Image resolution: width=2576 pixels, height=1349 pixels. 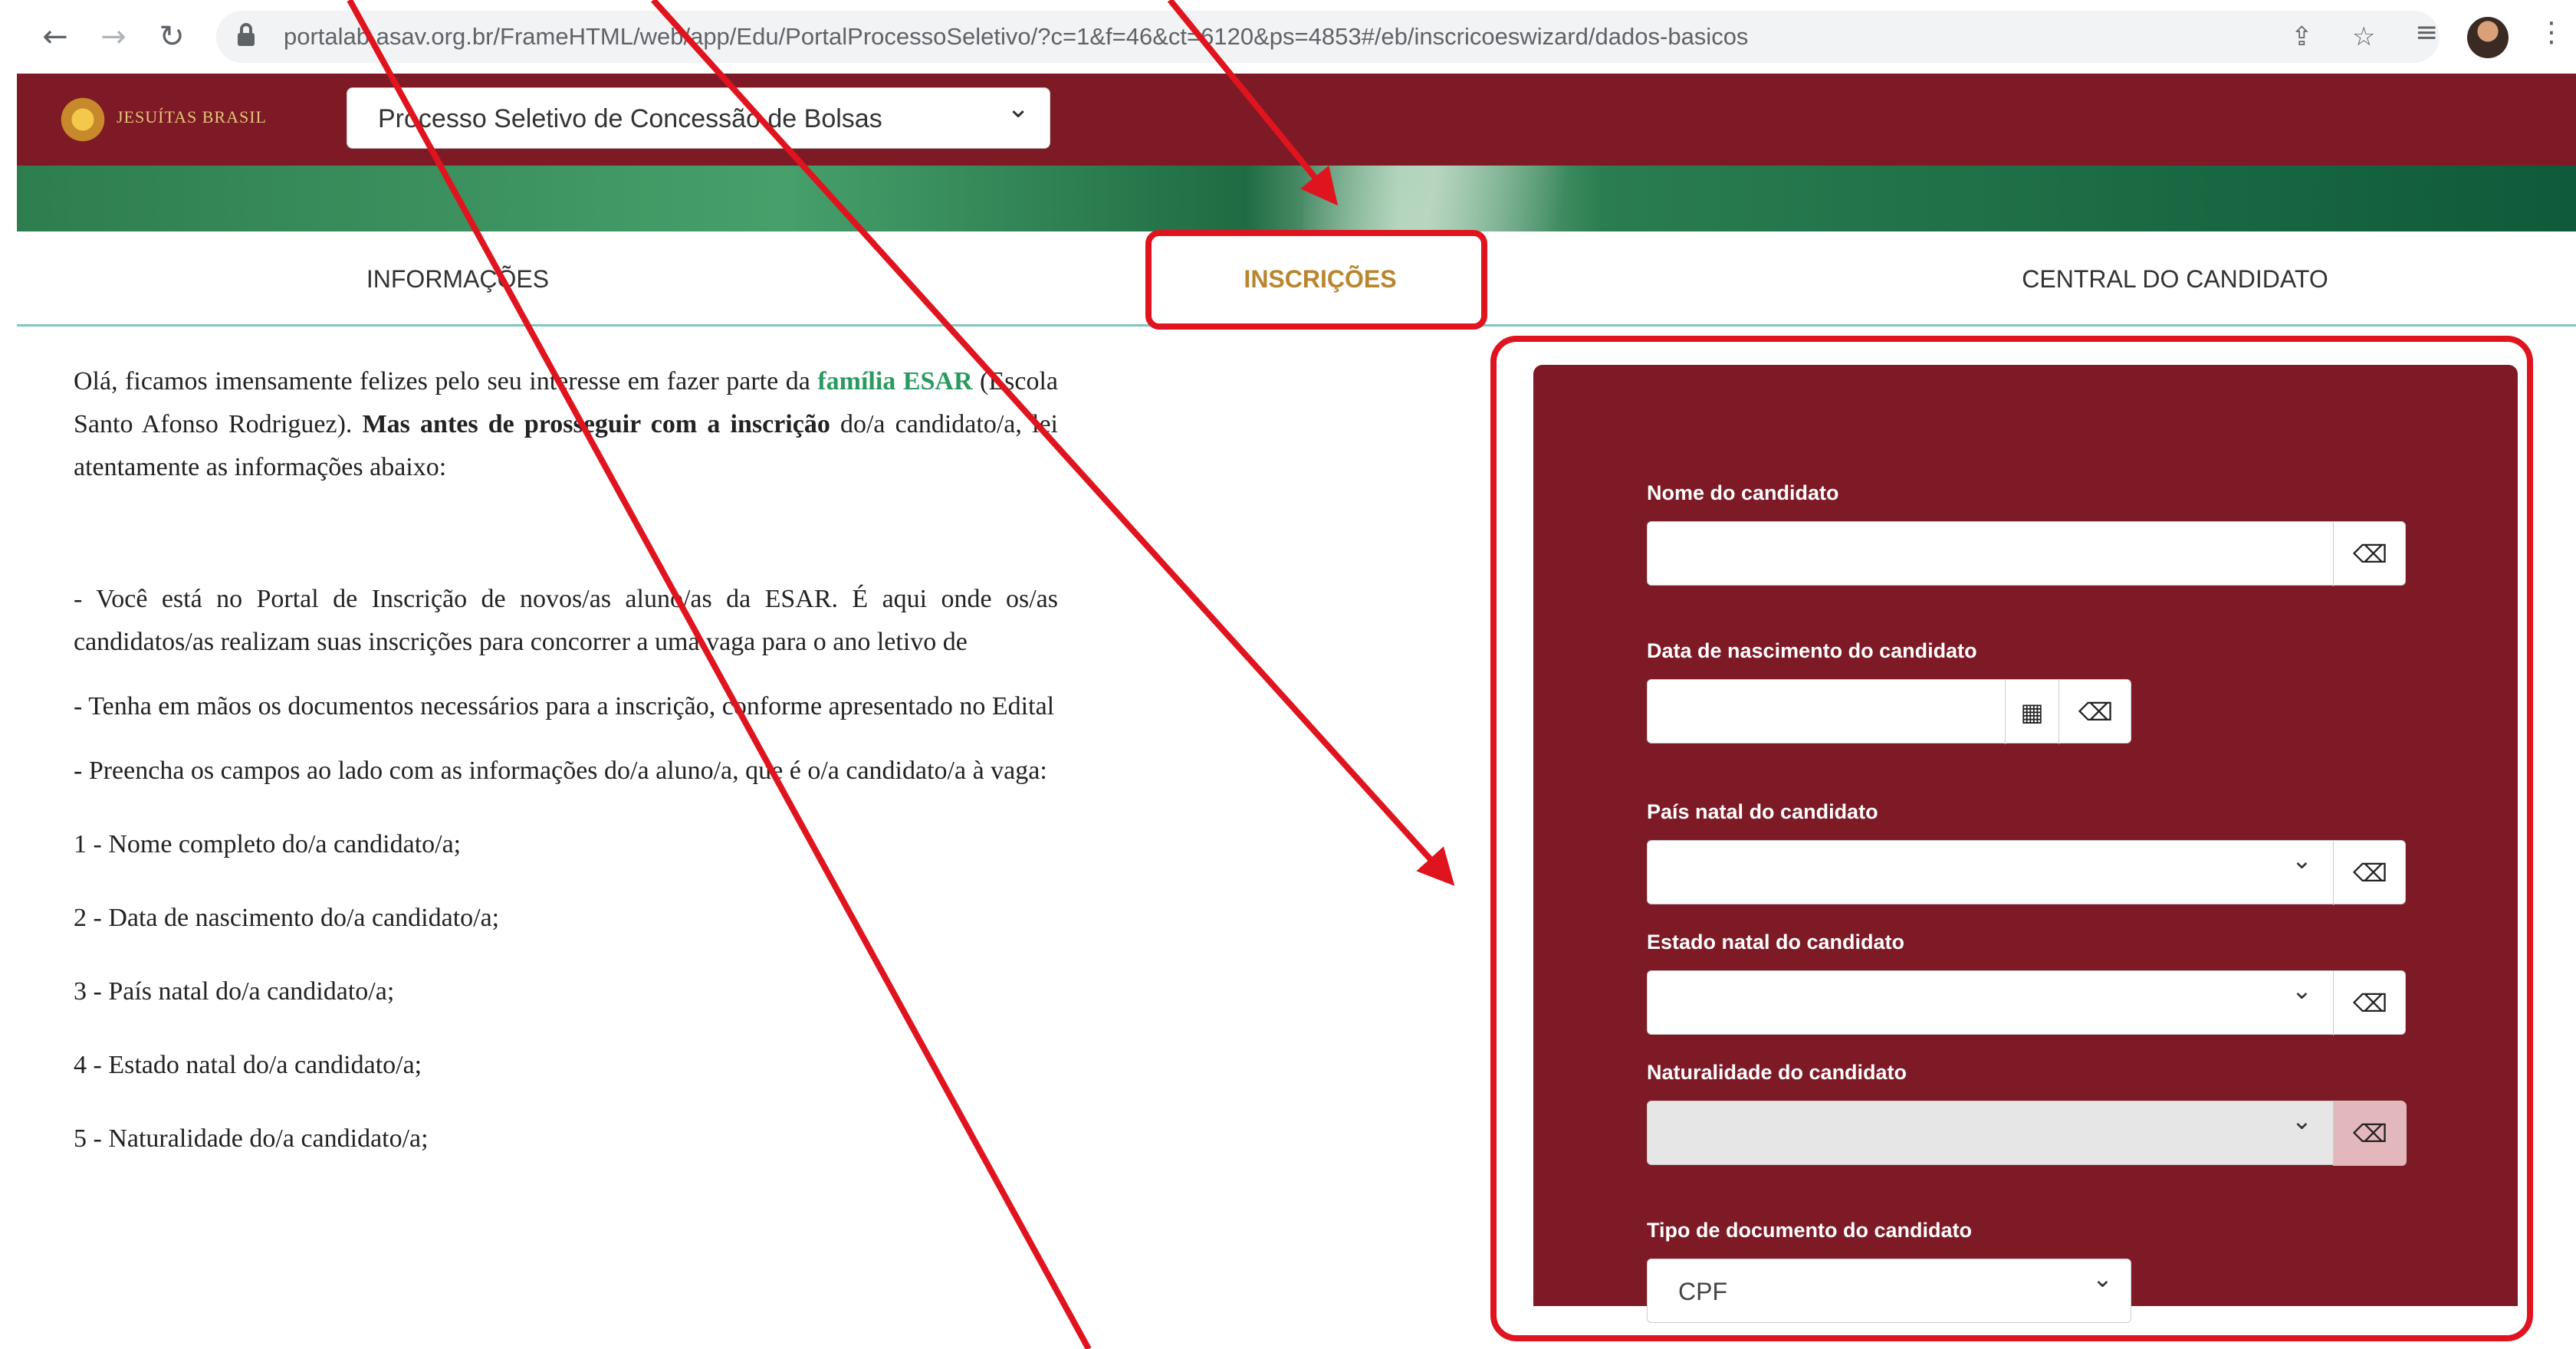 What do you see at coordinates (172, 36) in the screenshot?
I see `reload-icon: ↻` at bounding box center [172, 36].